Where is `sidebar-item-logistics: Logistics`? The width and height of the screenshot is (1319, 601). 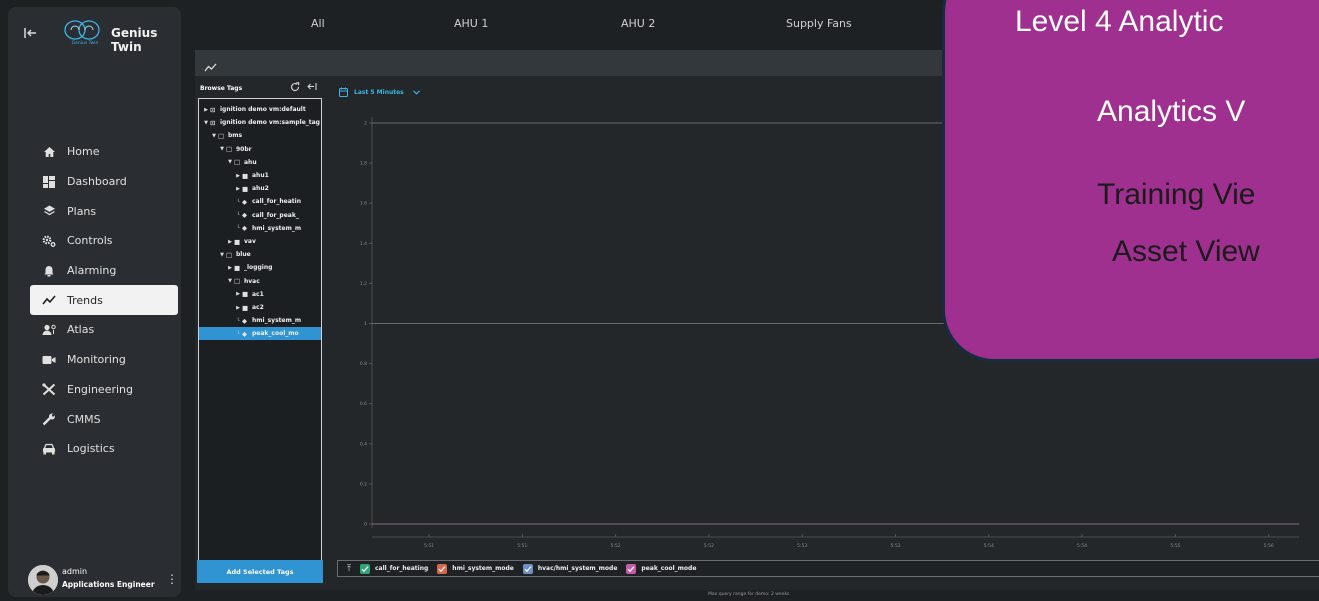 sidebar-item-logistics: Logistics is located at coordinates (104, 449).